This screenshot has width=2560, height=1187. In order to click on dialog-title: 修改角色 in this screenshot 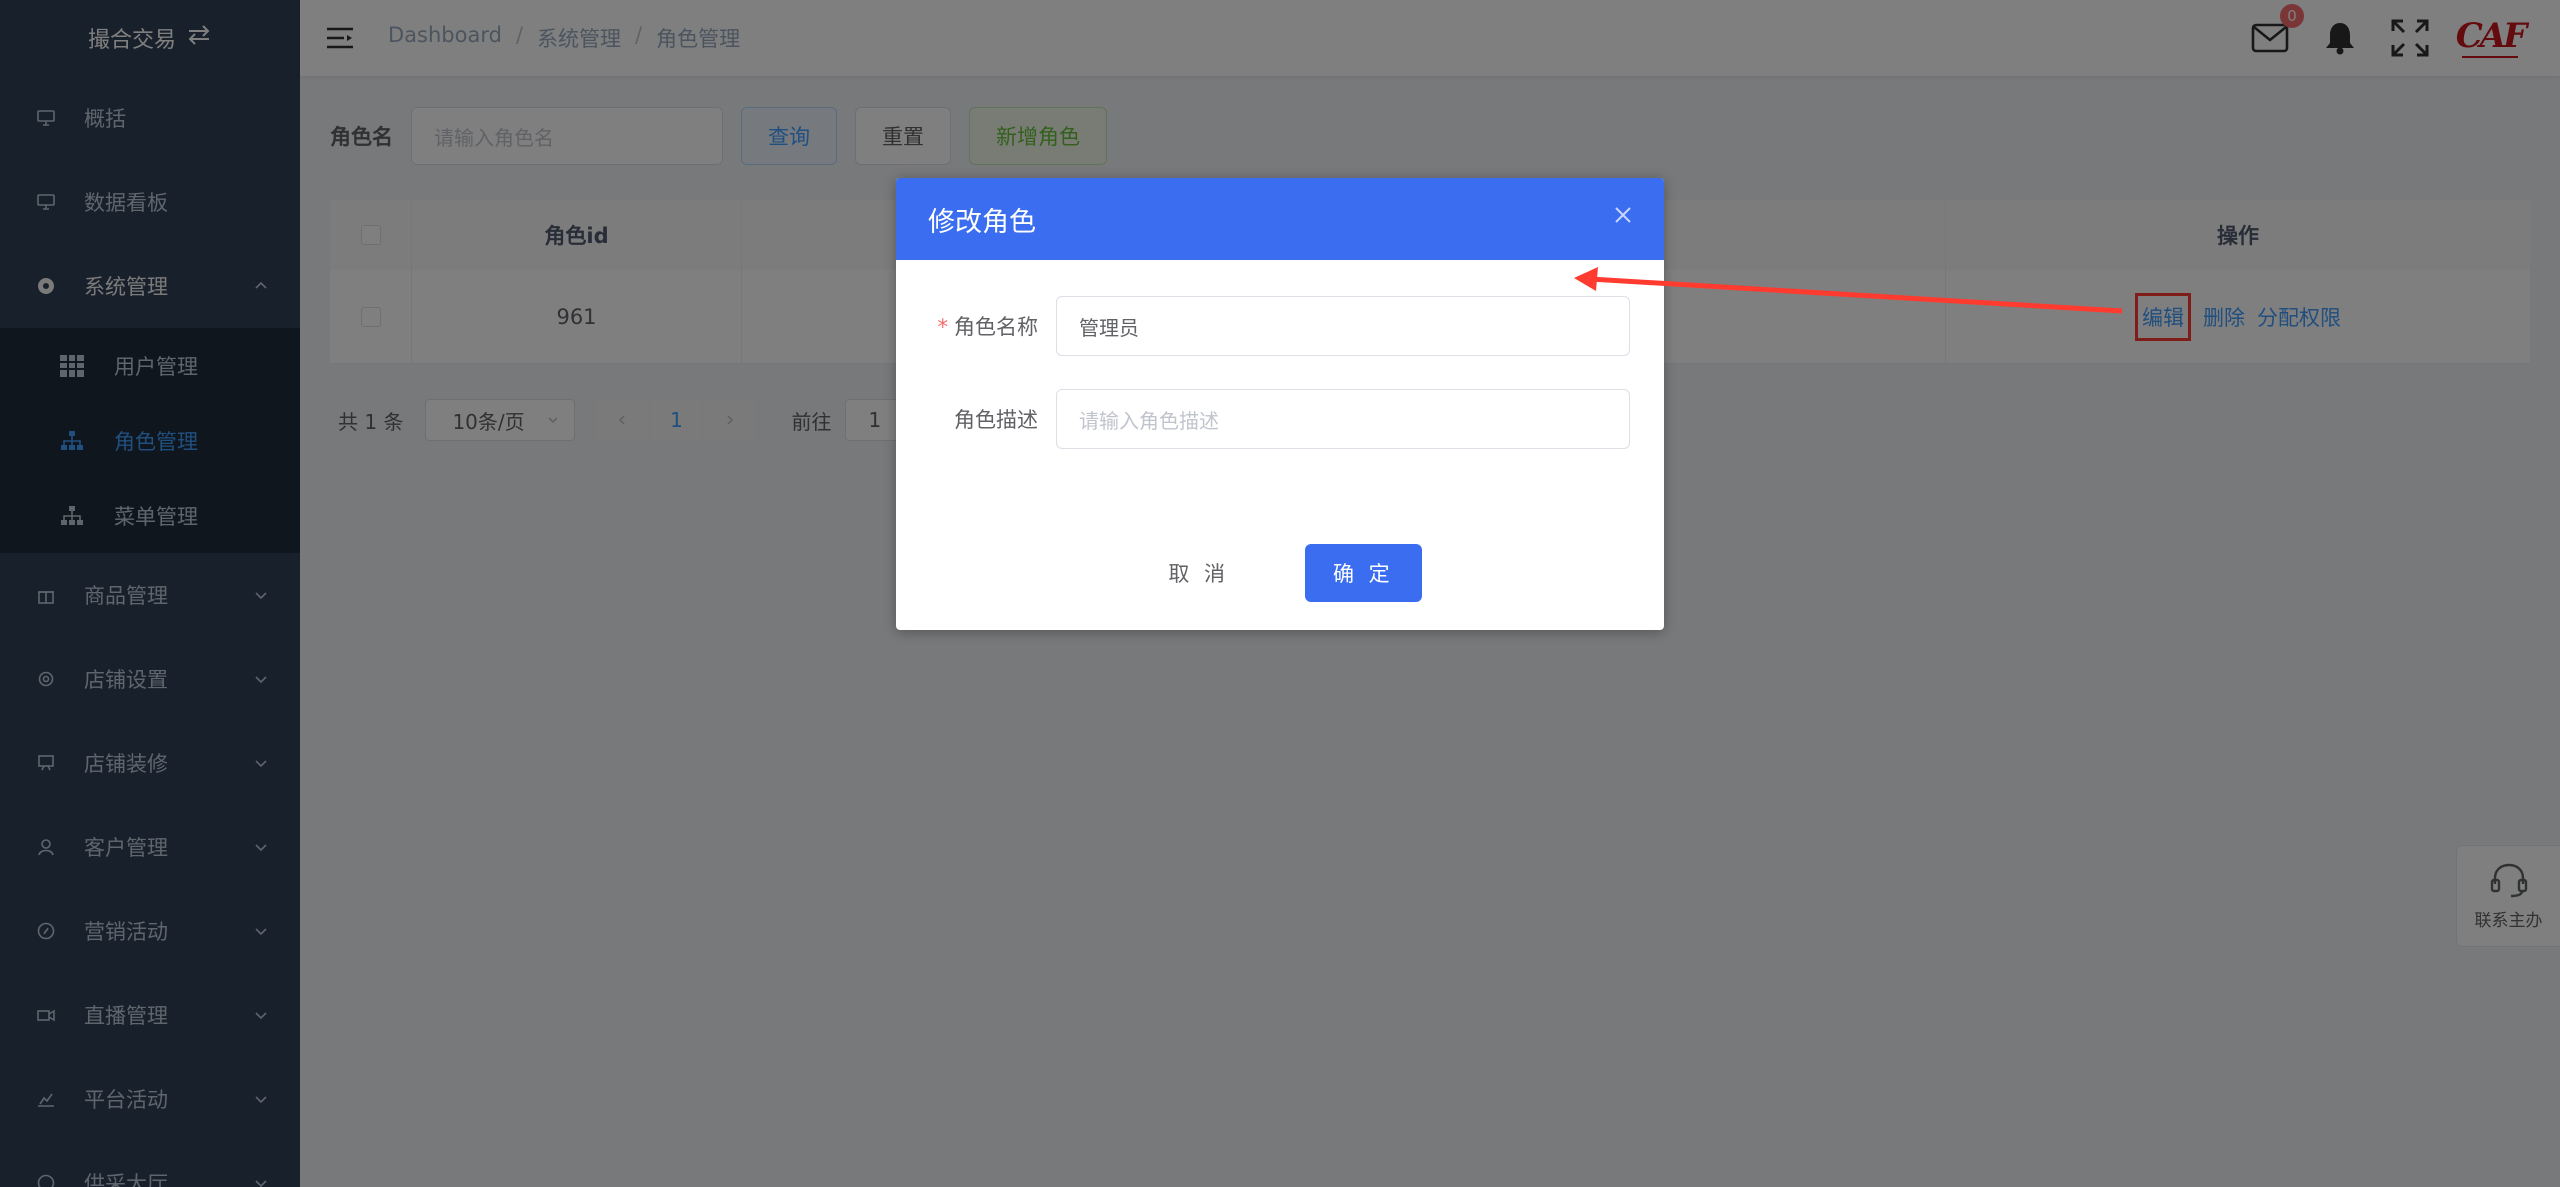, I will do `click(982, 222)`.